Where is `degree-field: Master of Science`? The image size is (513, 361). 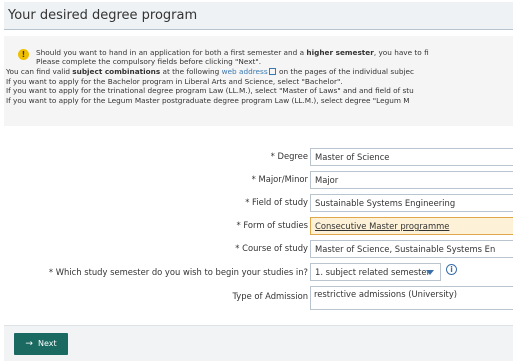 degree-field: Master of Science is located at coordinates (411, 157).